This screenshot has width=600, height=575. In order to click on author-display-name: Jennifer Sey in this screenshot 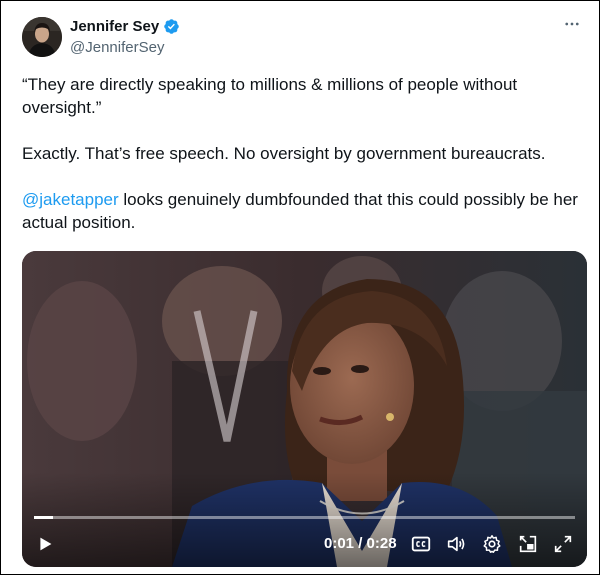, I will do `click(114, 26)`.